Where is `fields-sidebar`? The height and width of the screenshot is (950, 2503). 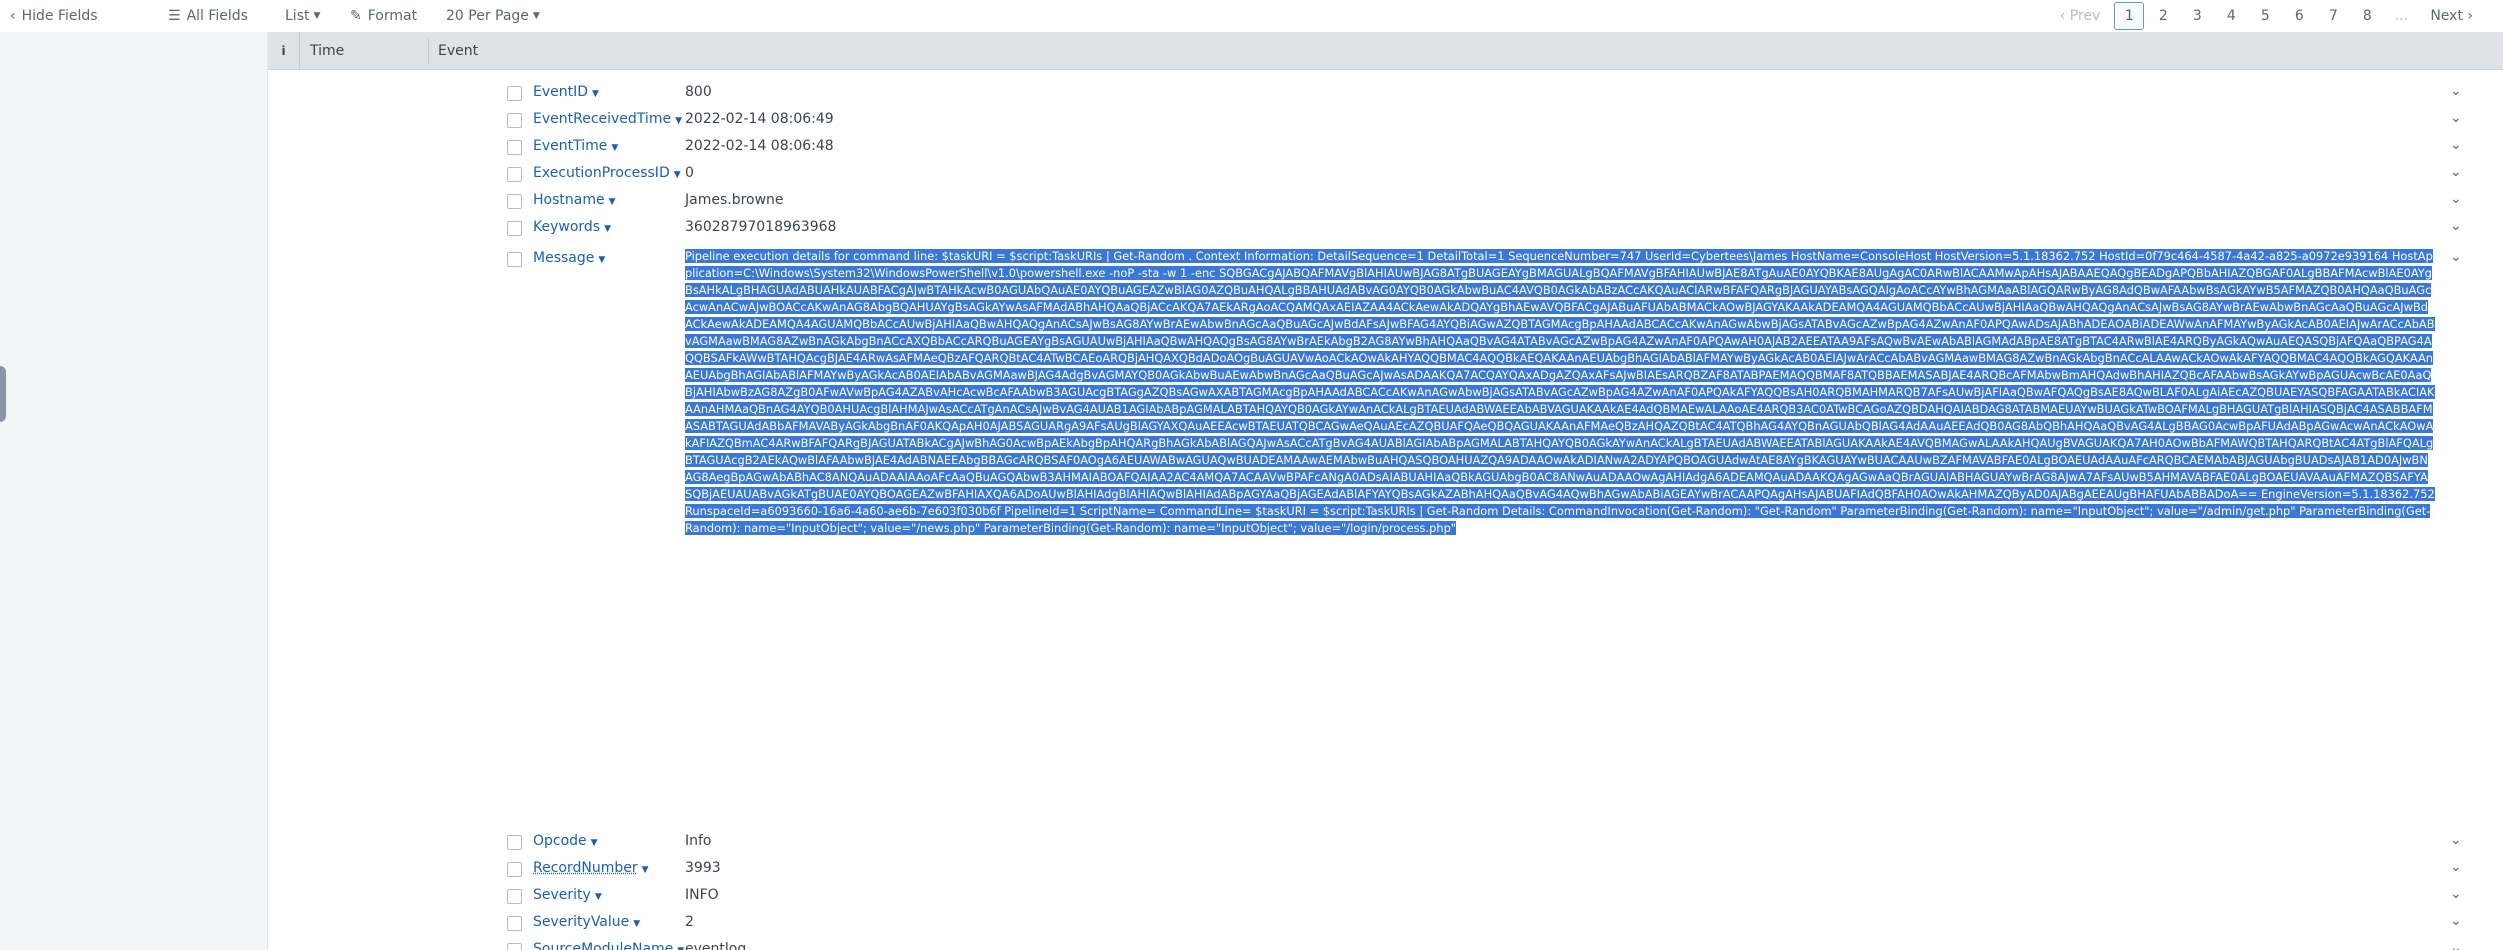 fields-sidebar is located at coordinates (134, 491).